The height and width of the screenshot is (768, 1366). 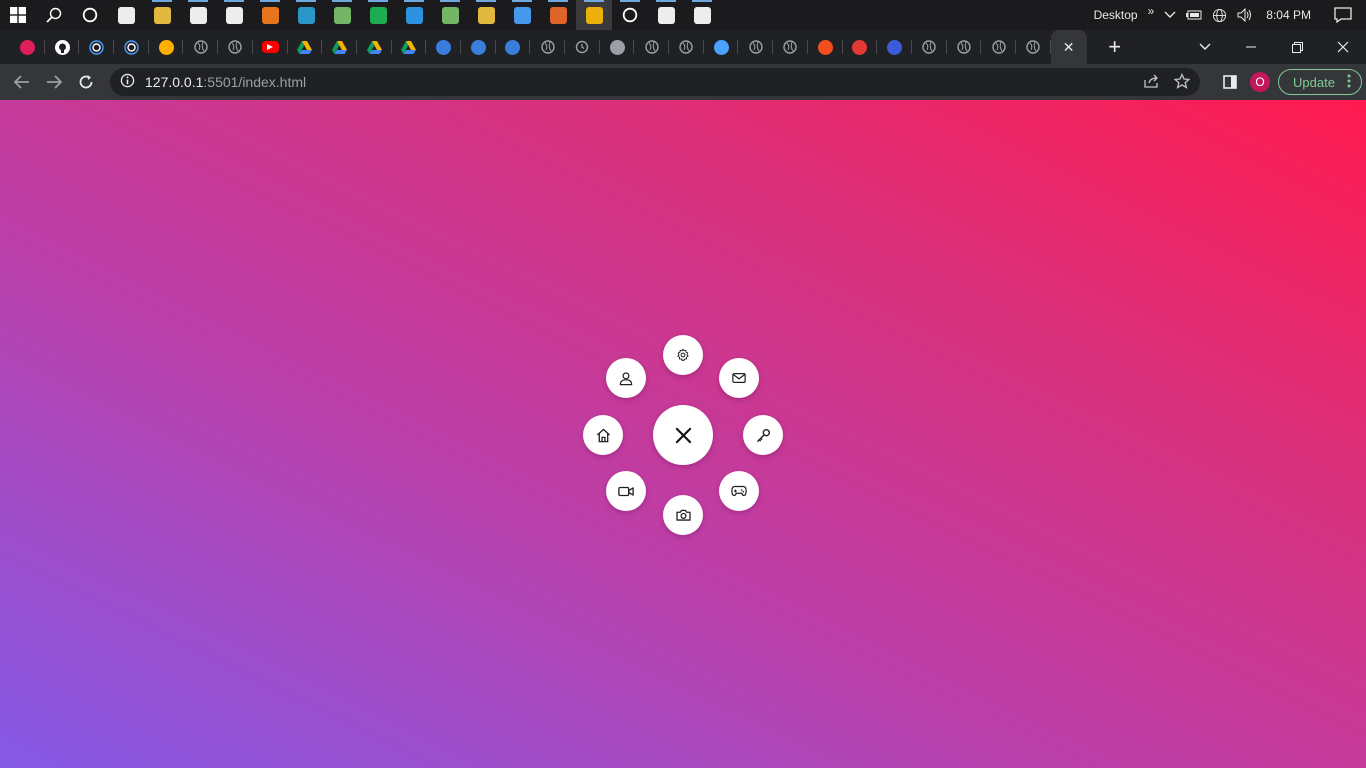 I want to click on taskbar-app-sublime-text, so click(x=270, y=15).